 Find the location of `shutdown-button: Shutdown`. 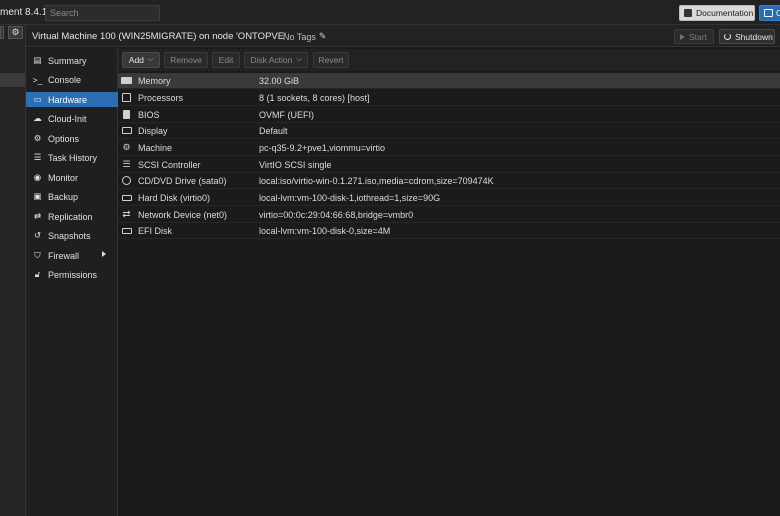

shutdown-button: Shutdown is located at coordinates (747, 36).